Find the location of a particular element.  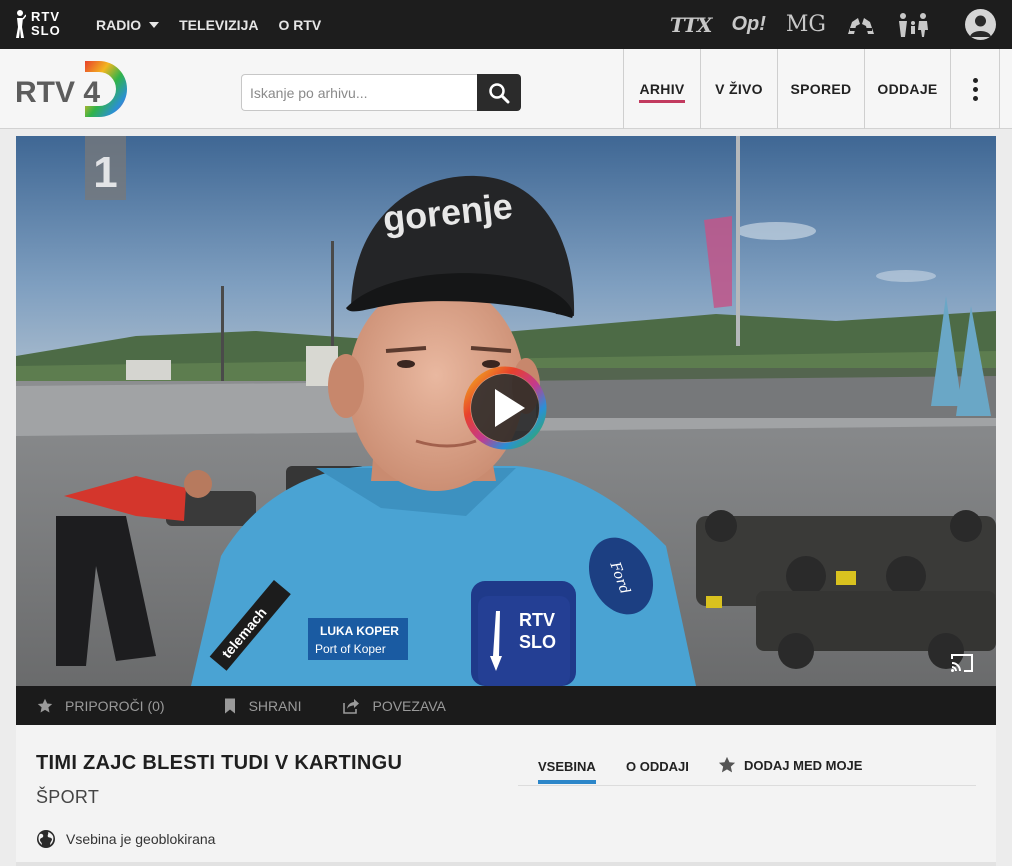

tab-v-zivo: V ŽIVO is located at coordinates (738, 89).